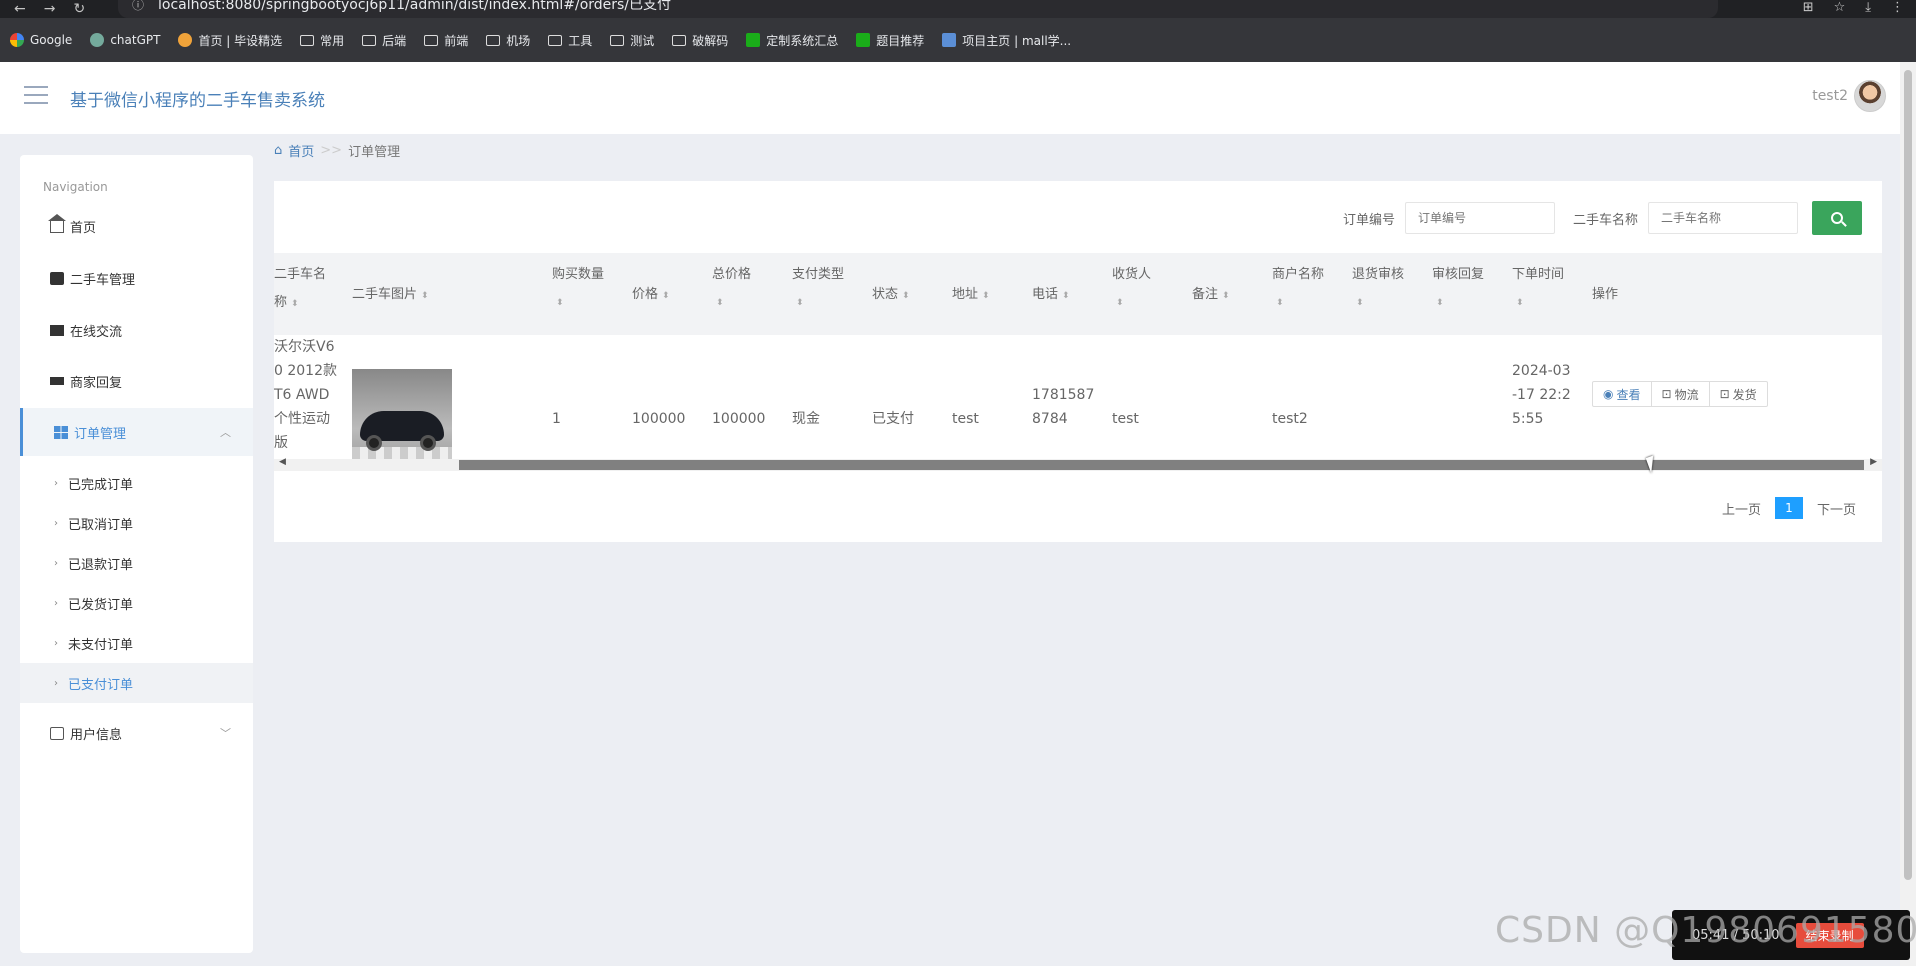  What do you see at coordinates (322, 40) in the screenshot?
I see `bookmark-folder: 常用` at bounding box center [322, 40].